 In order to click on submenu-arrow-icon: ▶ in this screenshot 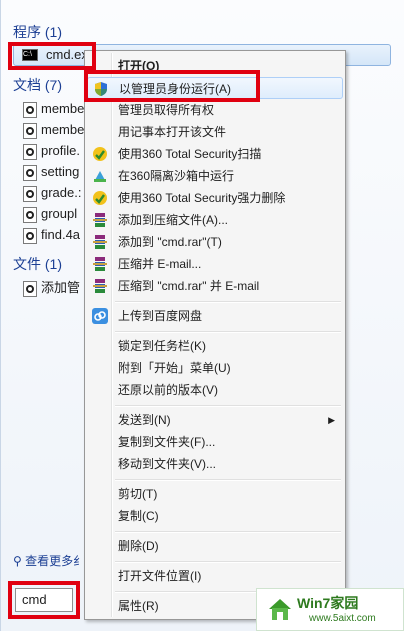, I will do `click(331, 420)`.